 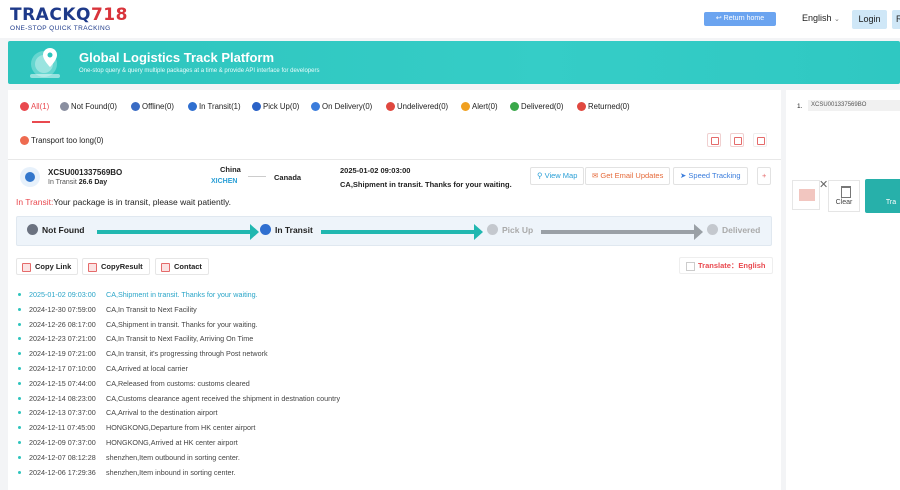 I want to click on language-select: English ⌄, so click(x=821, y=18).